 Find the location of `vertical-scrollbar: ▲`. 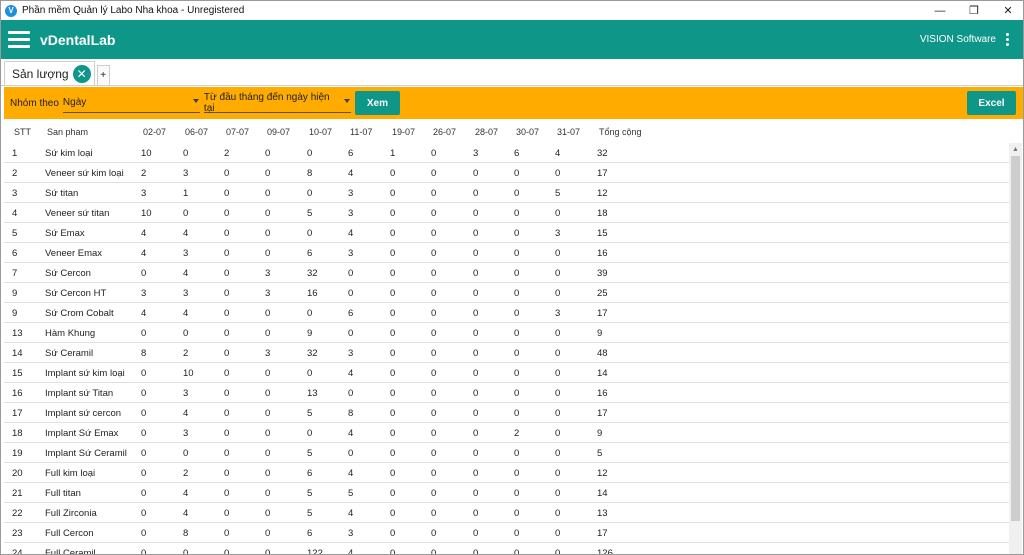

vertical-scrollbar: ▲ is located at coordinates (1015, 348).